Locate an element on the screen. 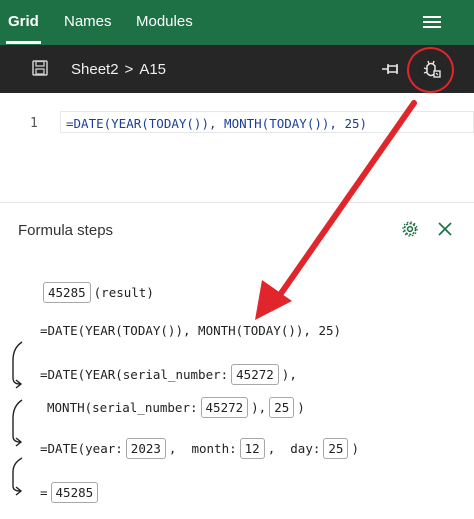 The width and height of the screenshot is (474, 519). year-serial-pill: 45272 is located at coordinates (255, 374).